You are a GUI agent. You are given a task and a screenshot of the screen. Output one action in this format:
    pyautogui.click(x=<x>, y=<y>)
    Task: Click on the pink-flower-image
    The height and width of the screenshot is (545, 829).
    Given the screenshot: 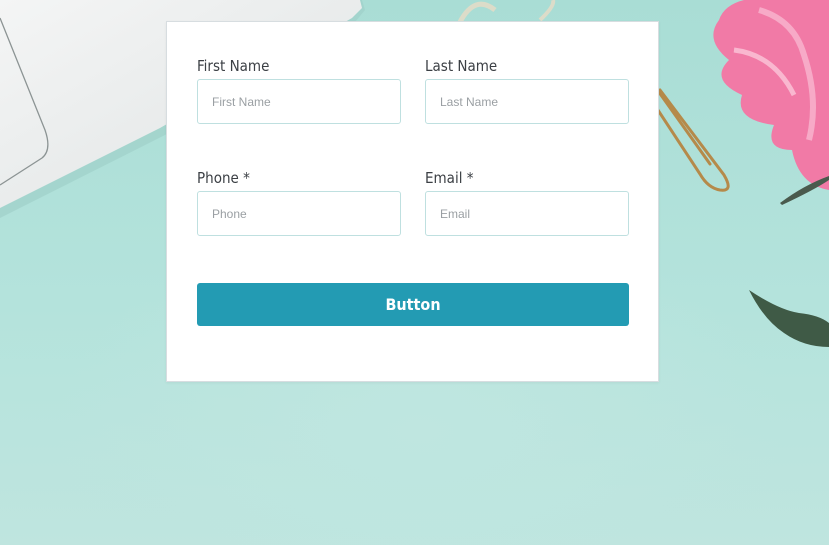 What is the action you would take?
    pyautogui.click(x=771, y=102)
    